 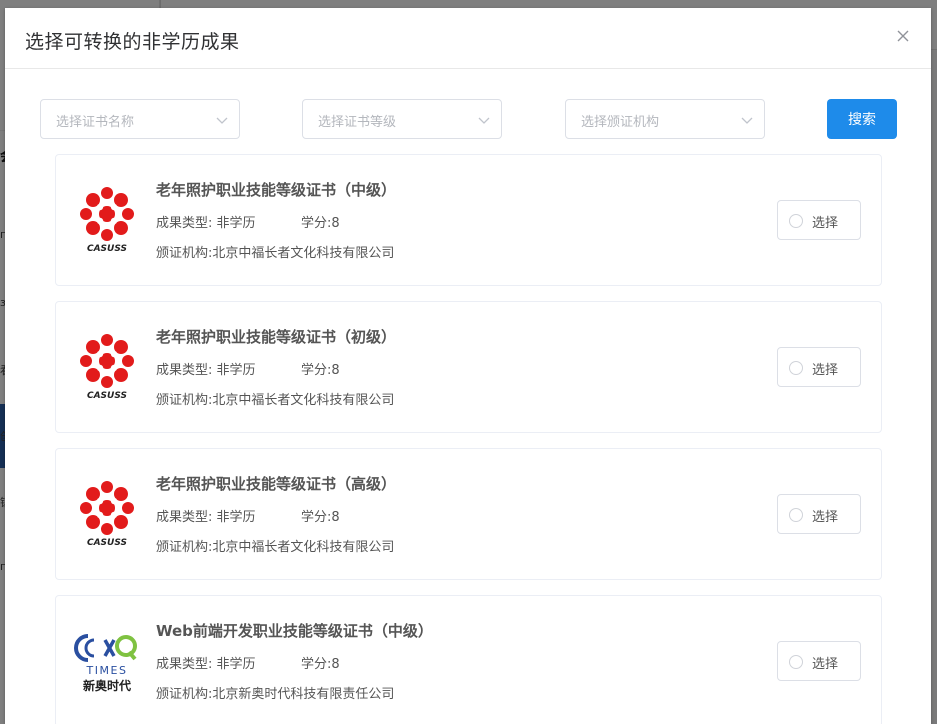 I want to click on logo-wordmark: TIMES, so click(x=107, y=670).